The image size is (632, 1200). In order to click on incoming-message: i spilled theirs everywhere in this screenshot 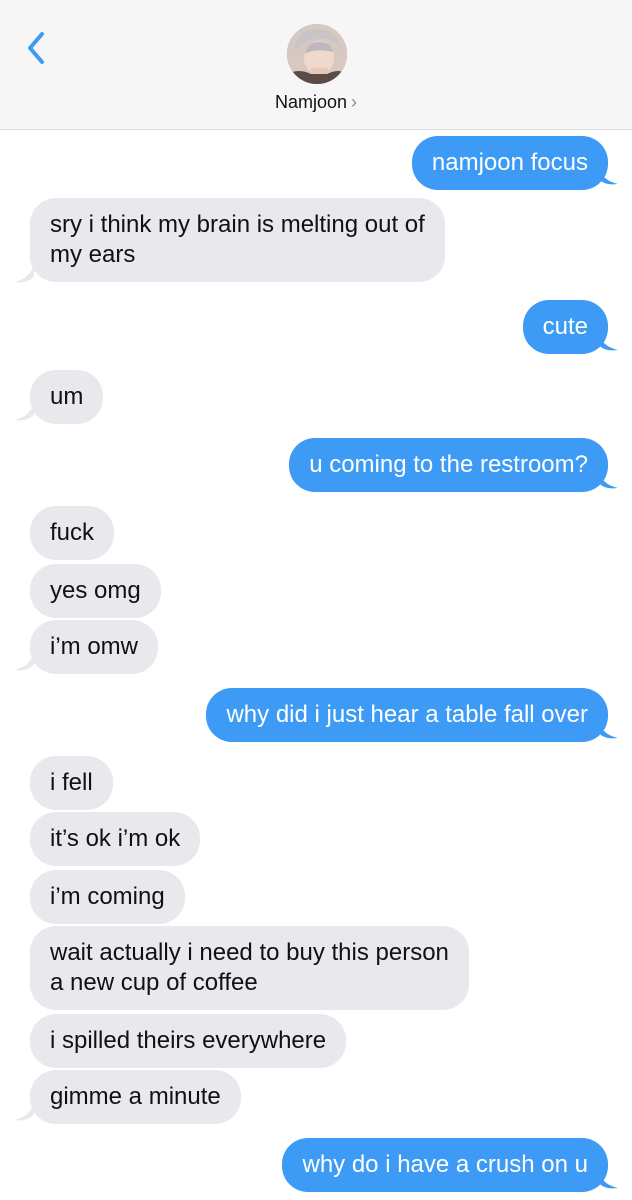, I will do `click(188, 1041)`.